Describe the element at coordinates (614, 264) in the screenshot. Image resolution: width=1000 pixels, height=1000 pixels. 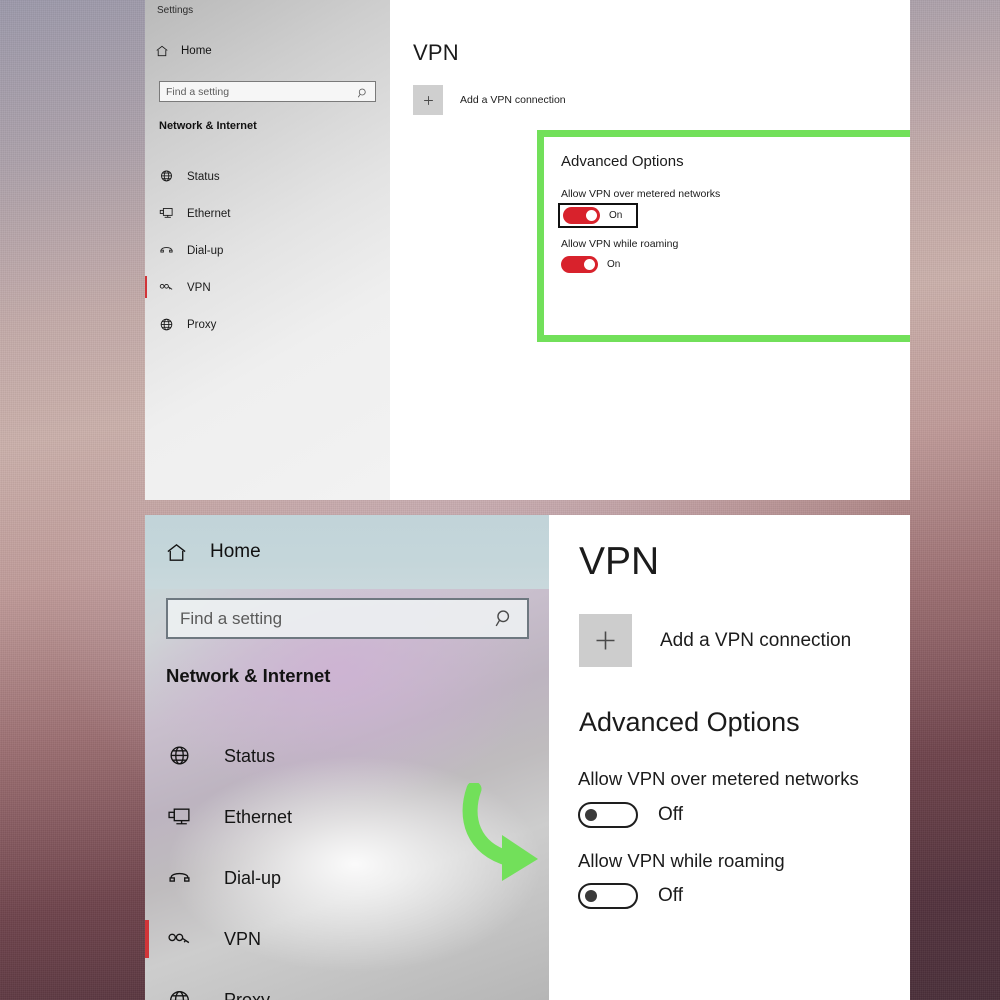
I see `roaming-state: On` at that location.